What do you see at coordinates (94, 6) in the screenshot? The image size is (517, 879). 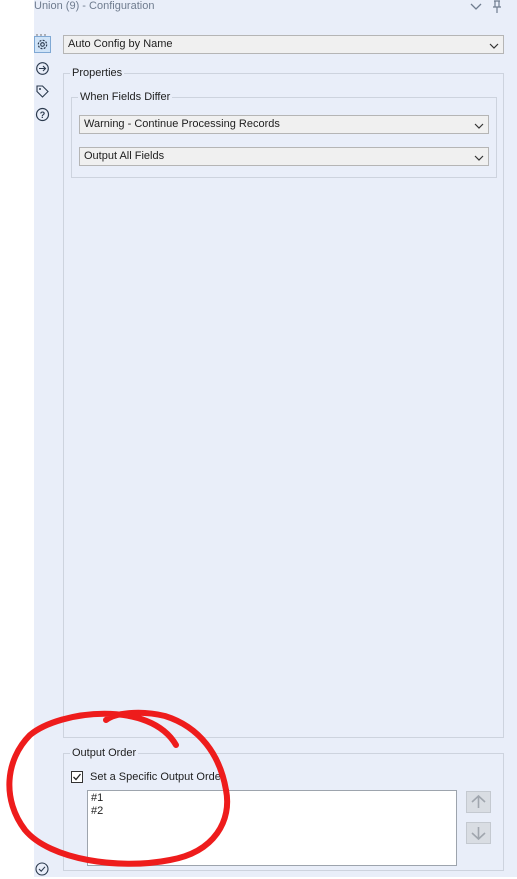 I see `window-title: Union (9) - Configuration` at bounding box center [94, 6].